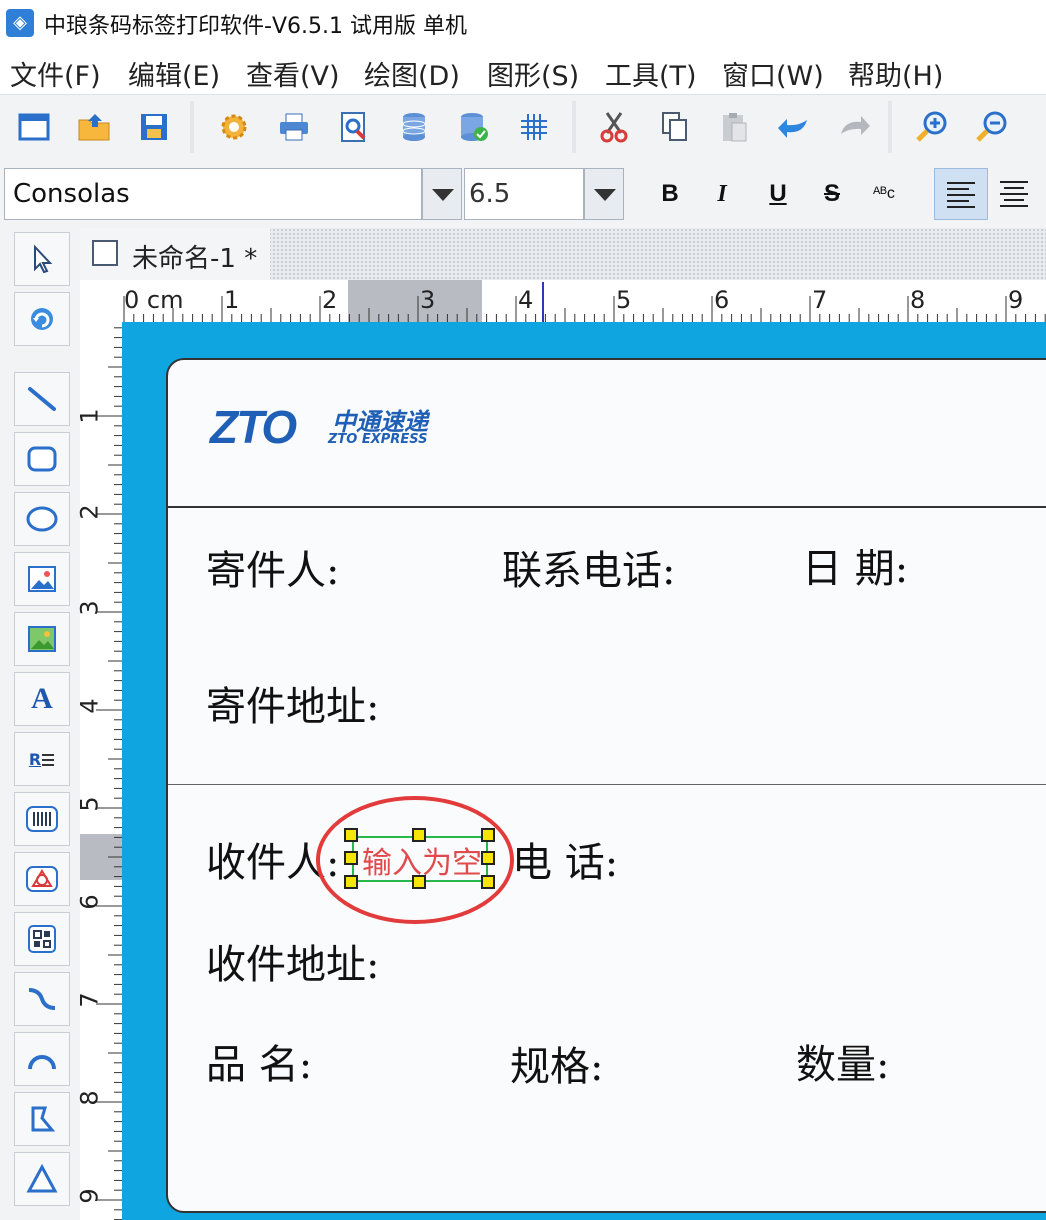 This screenshot has width=1046, height=1220. I want to click on grid-icon, so click(534, 127).